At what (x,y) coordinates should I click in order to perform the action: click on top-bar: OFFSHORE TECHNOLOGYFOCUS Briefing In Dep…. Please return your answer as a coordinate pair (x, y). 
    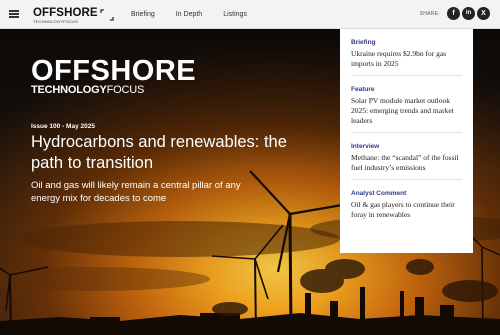
    Looking at the image, I should click on (250, 14).